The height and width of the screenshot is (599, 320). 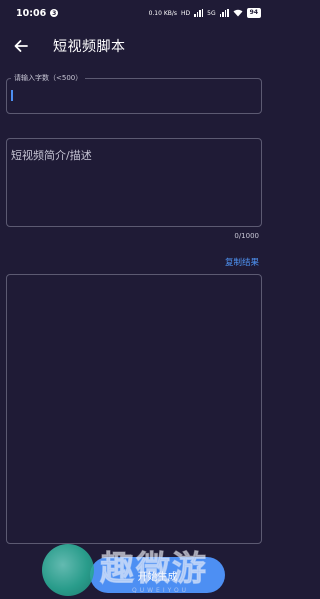 I want to click on status-left: 10:06 3, so click(x=37, y=13).